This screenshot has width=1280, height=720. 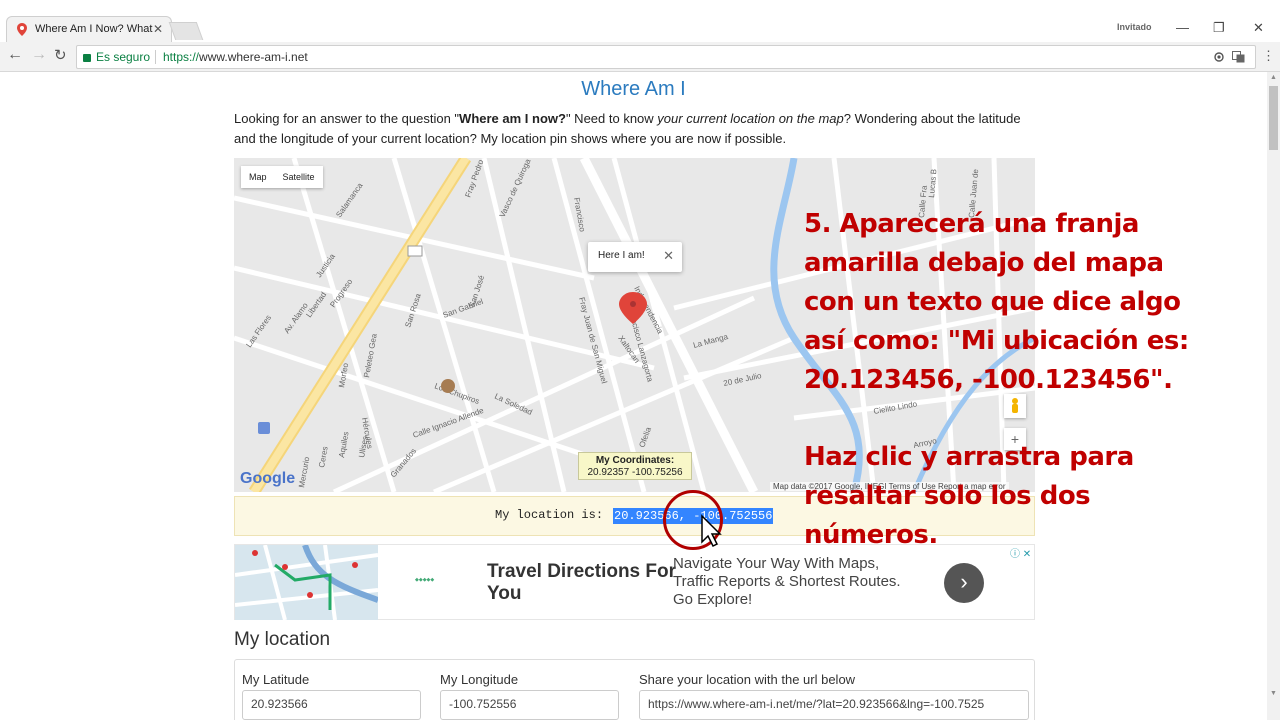 I want to click on map-type-control: Map Satellite, so click(x=282, y=177).